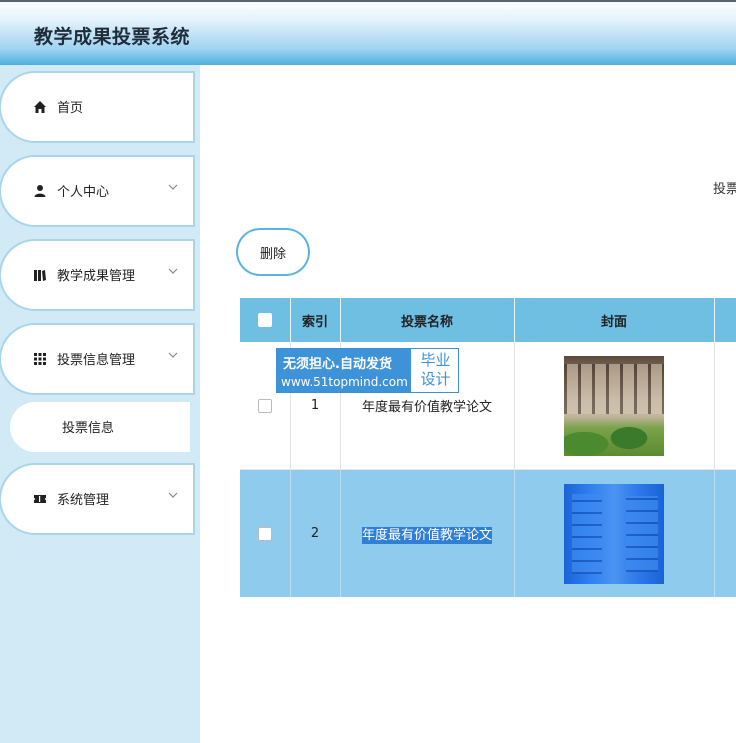  What do you see at coordinates (315, 320) in the screenshot?
I see `column-header-index: 索引` at bounding box center [315, 320].